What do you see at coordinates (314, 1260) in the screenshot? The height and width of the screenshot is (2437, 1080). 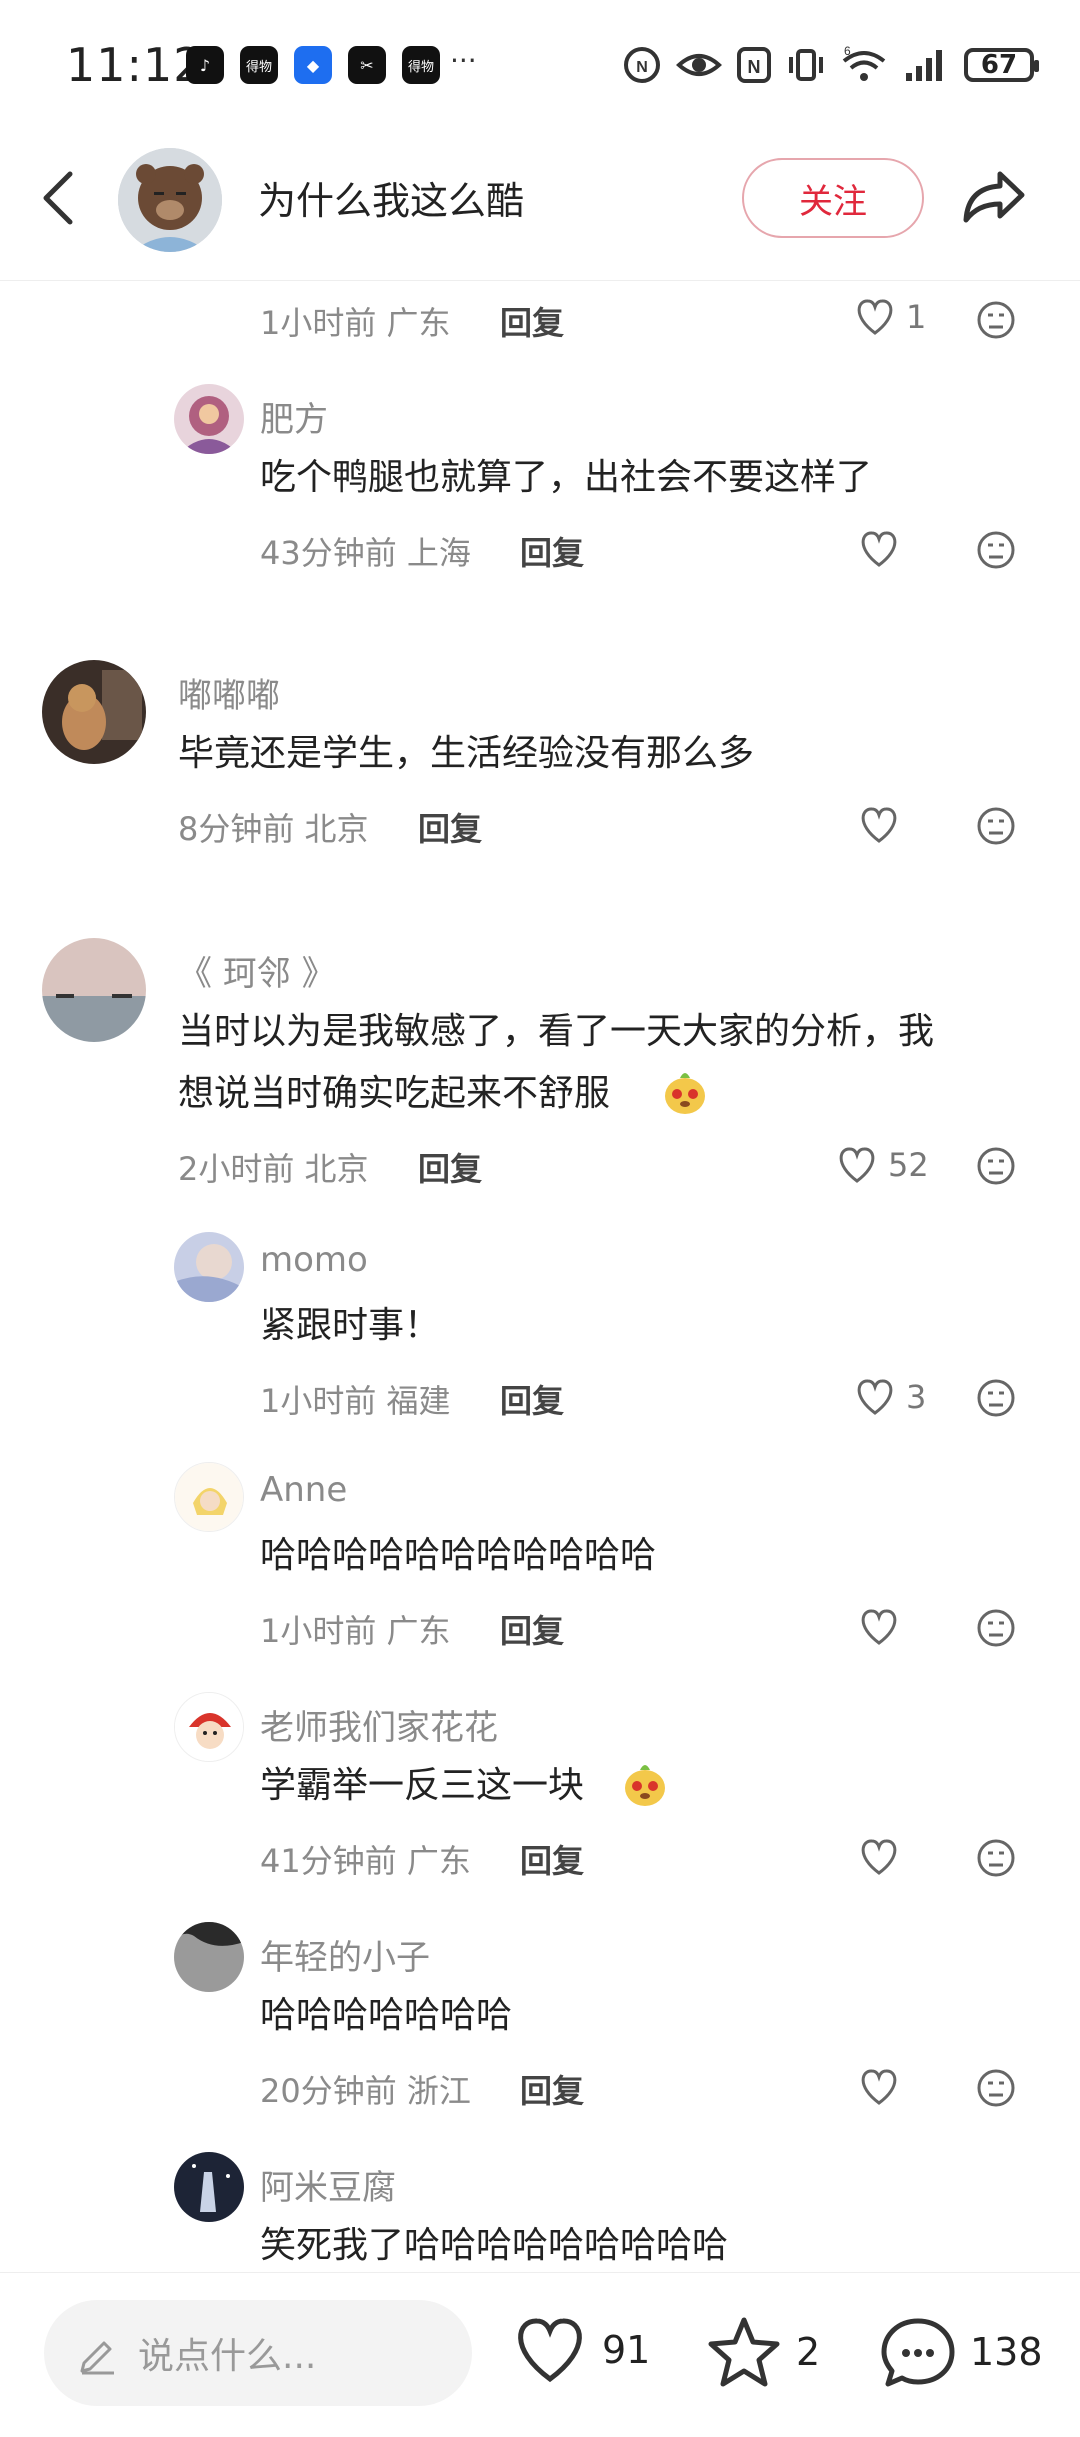 I see `comment-username: momo` at bounding box center [314, 1260].